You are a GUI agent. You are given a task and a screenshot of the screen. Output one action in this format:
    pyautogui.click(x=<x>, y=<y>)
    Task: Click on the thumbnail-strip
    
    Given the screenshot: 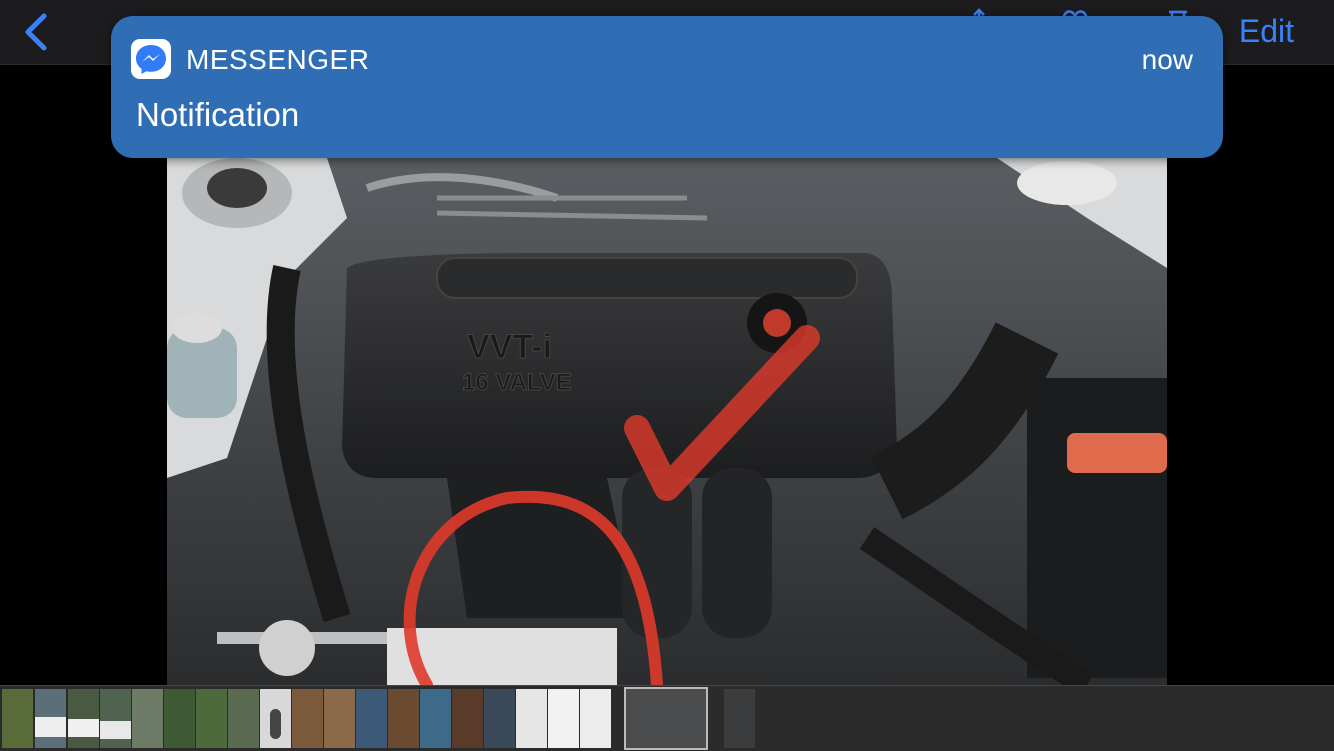 What is the action you would take?
    pyautogui.click(x=667, y=718)
    